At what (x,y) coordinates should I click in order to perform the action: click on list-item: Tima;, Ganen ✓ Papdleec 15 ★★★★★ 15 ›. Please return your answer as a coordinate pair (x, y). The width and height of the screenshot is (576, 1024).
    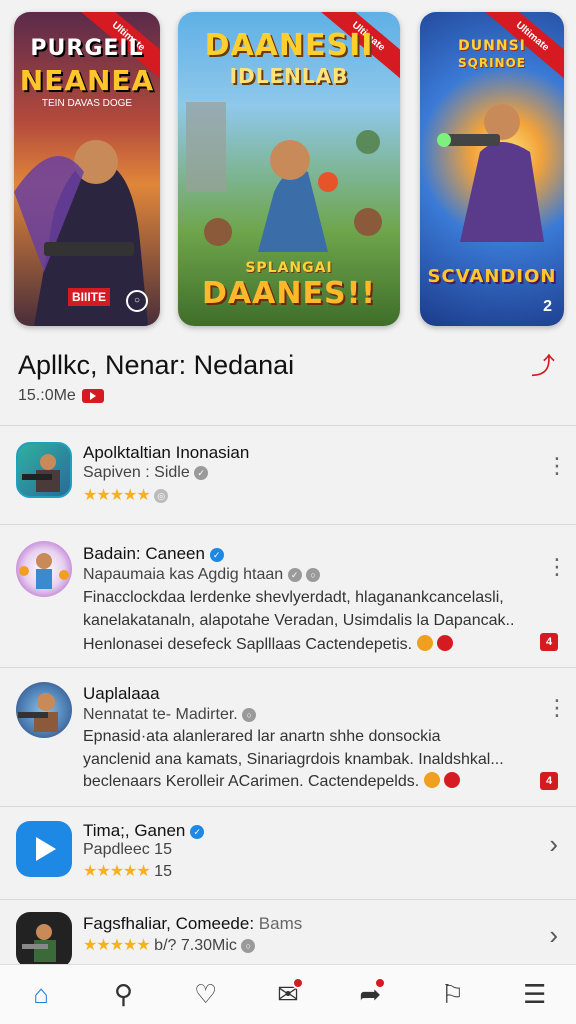
    Looking at the image, I should click on (288, 853).